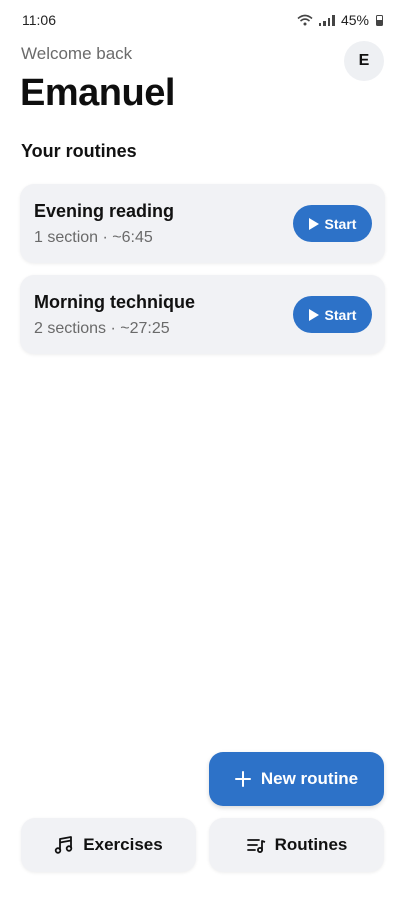 The image size is (405, 900). I want to click on routine-card-evening-reading: Evening reading 1 section · ~6:45 Start, so click(202, 223).